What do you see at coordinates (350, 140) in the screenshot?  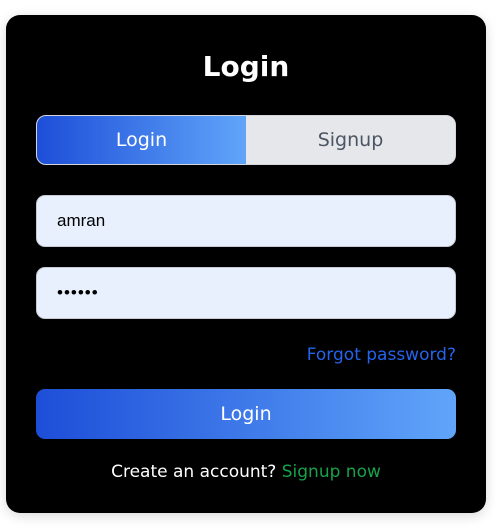 I see `tab-signup: Signup` at bounding box center [350, 140].